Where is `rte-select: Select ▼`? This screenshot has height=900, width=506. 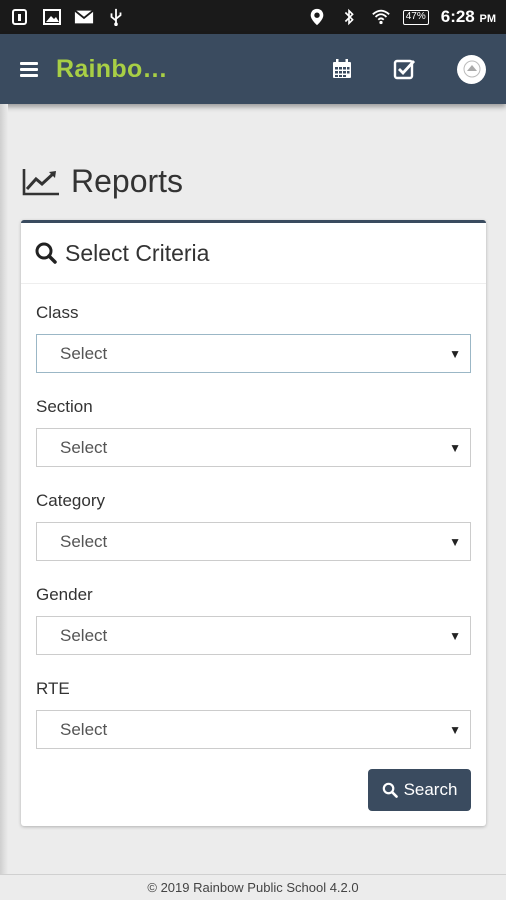 rte-select: Select ▼ is located at coordinates (253, 729).